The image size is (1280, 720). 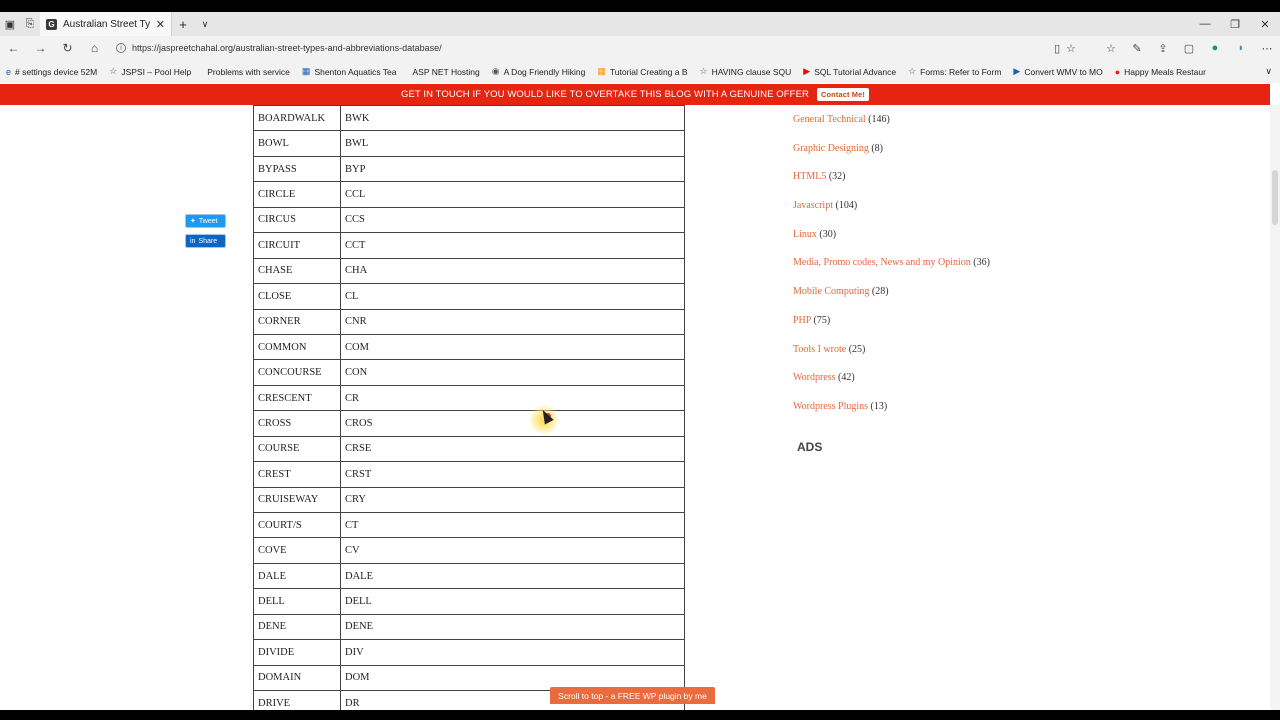 What do you see at coordinates (954, 71) in the screenshot?
I see `favorite-item: ☆ Forms: Refer to Form` at bounding box center [954, 71].